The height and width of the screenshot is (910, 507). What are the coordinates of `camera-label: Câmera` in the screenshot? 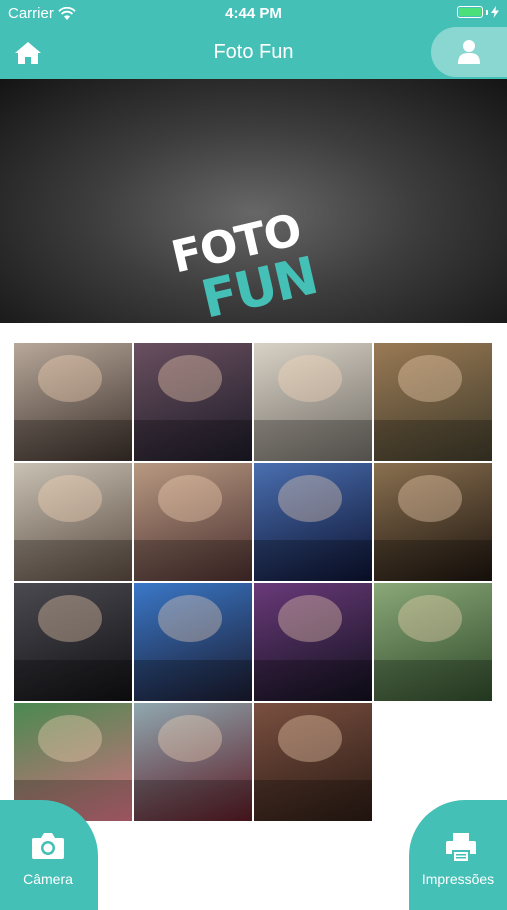 It's located at (48, 879).